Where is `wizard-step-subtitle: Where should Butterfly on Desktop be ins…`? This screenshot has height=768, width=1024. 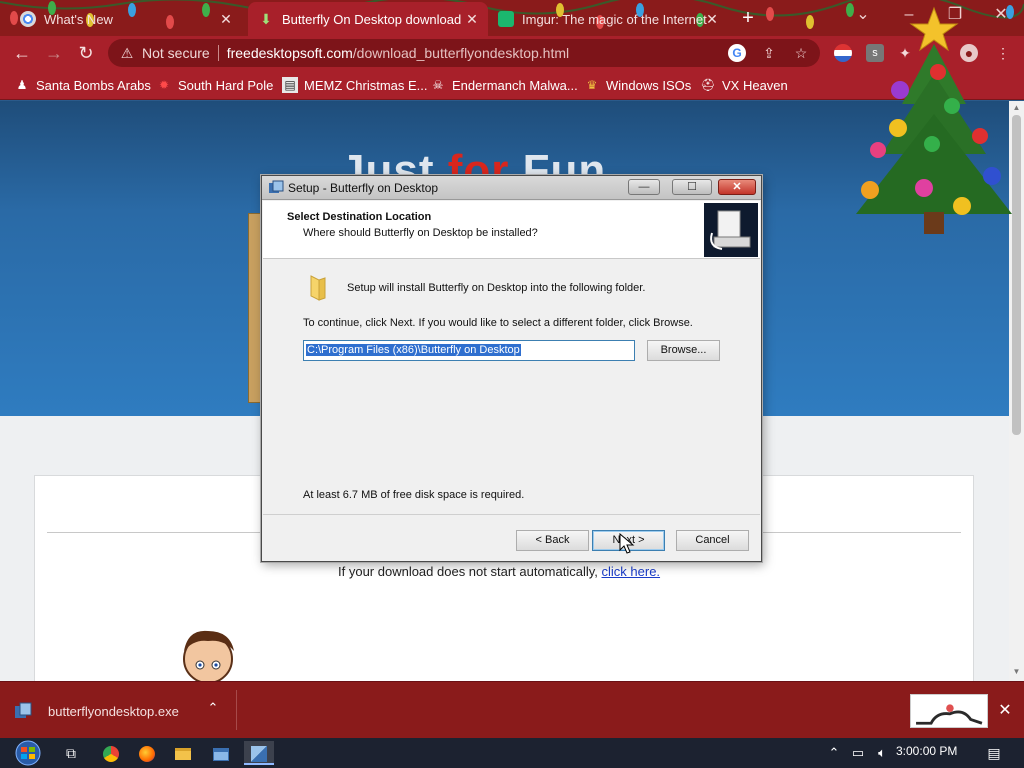 wizard-step-subtitle: Where should Butterfly on Desktop be ins… is located at coordinates (420, 233).